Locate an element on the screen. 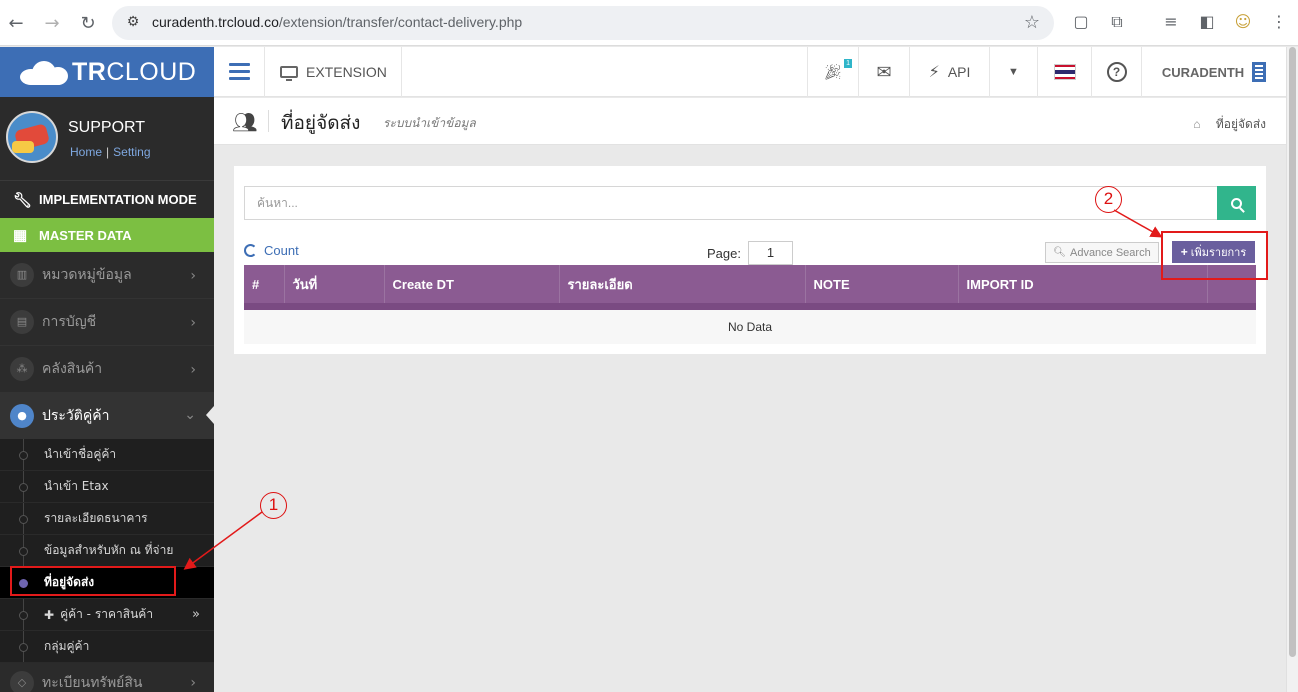 This screenshot has height=692, width=1298. double-chevron-icon: » is located at coordinates (196, 614).